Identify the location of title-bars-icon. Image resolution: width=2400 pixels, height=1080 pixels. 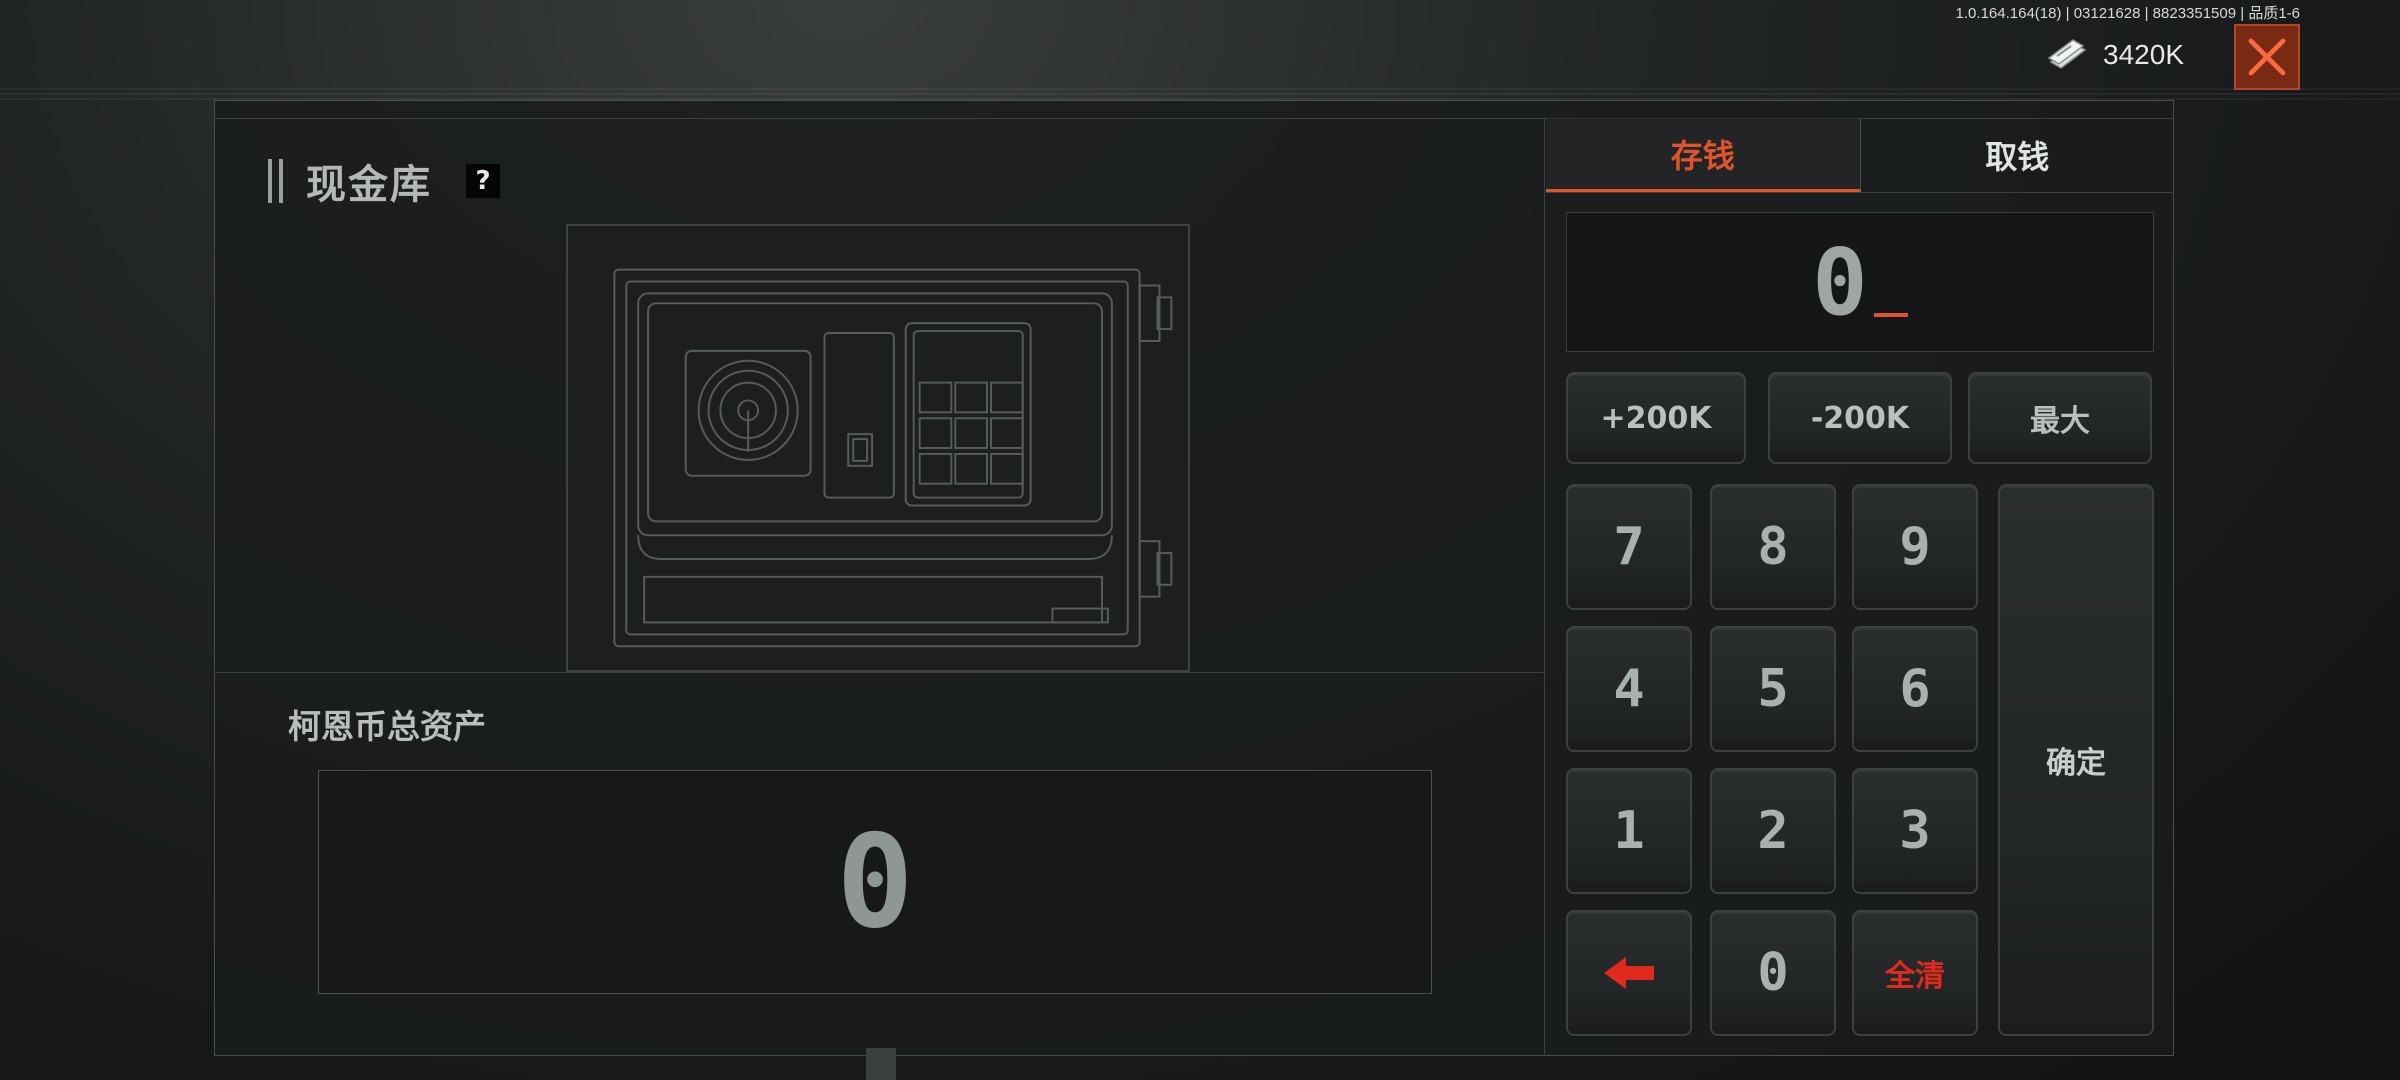
(278, 181).